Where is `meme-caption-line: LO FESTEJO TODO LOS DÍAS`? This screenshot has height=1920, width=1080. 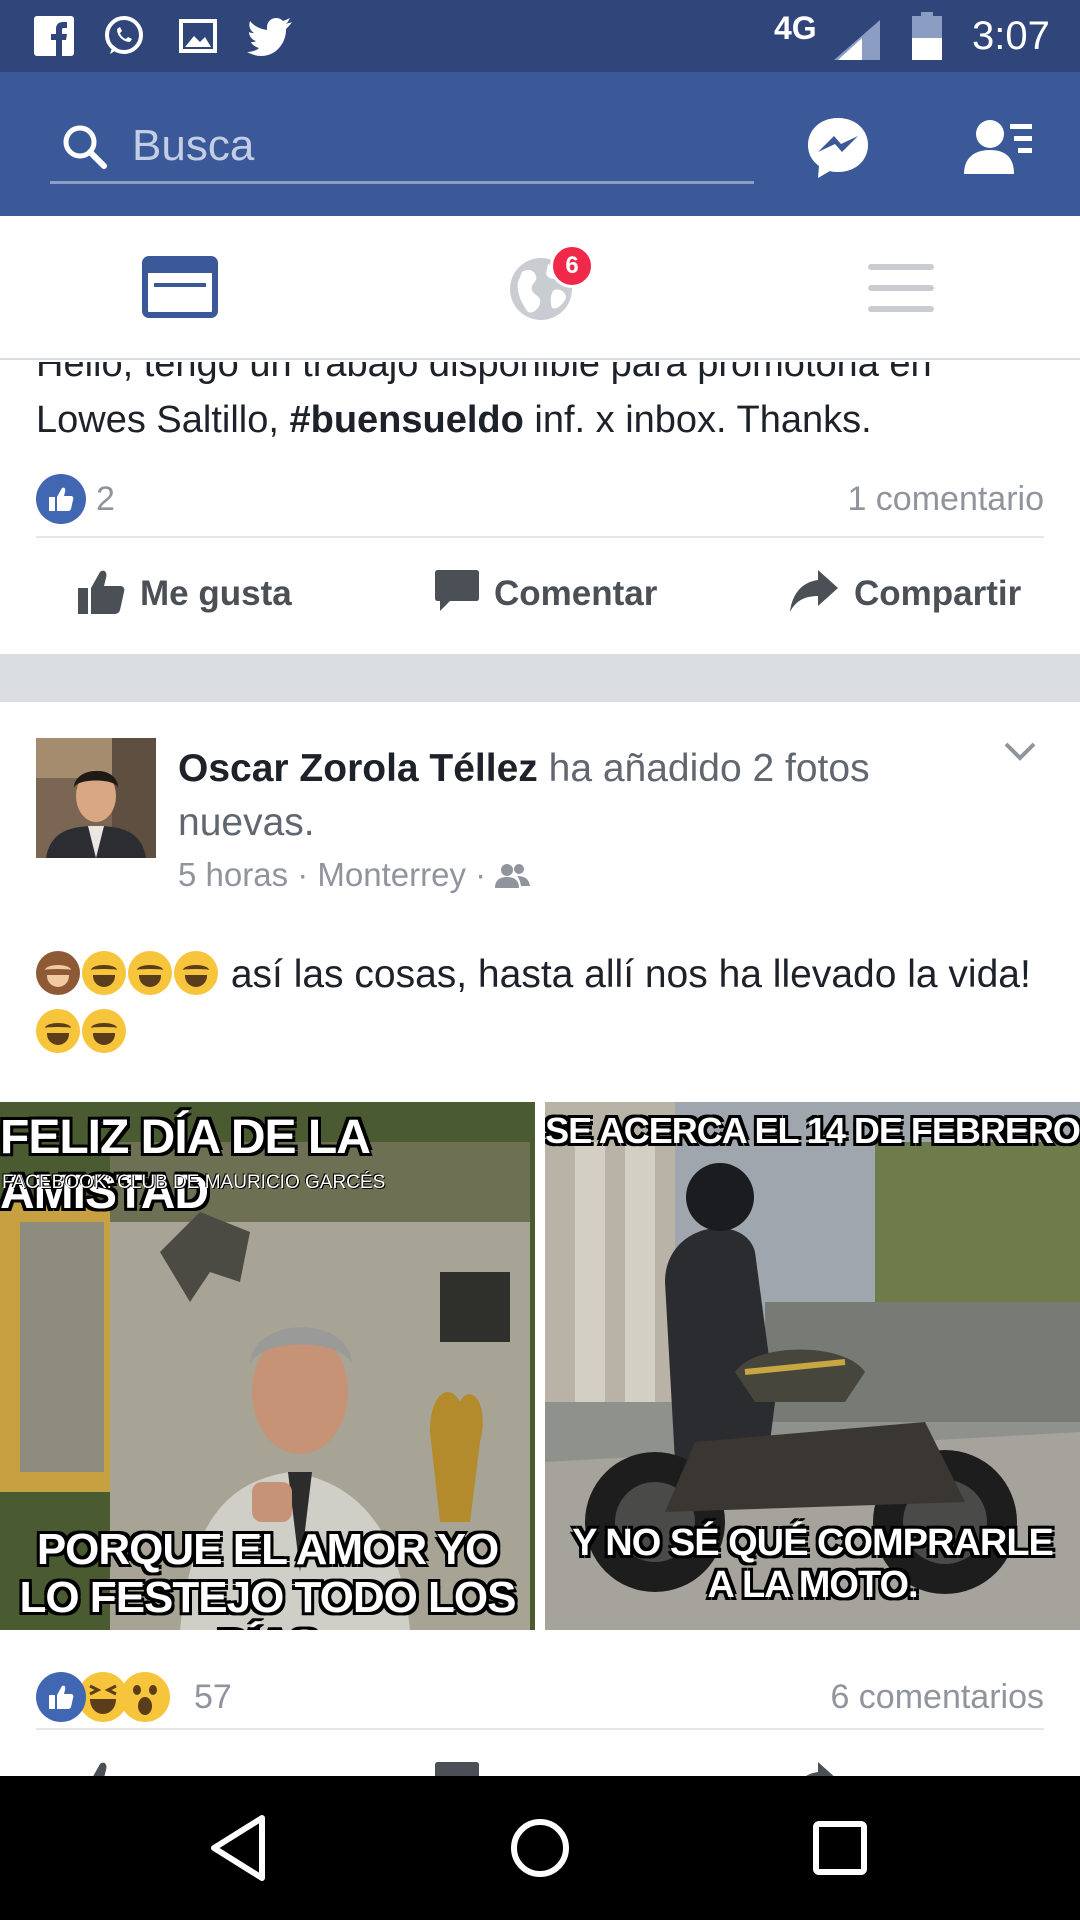 meme-caption-line: LO FESTEJO TODO LOS DÍAS is located at coordinates (267, 1602).